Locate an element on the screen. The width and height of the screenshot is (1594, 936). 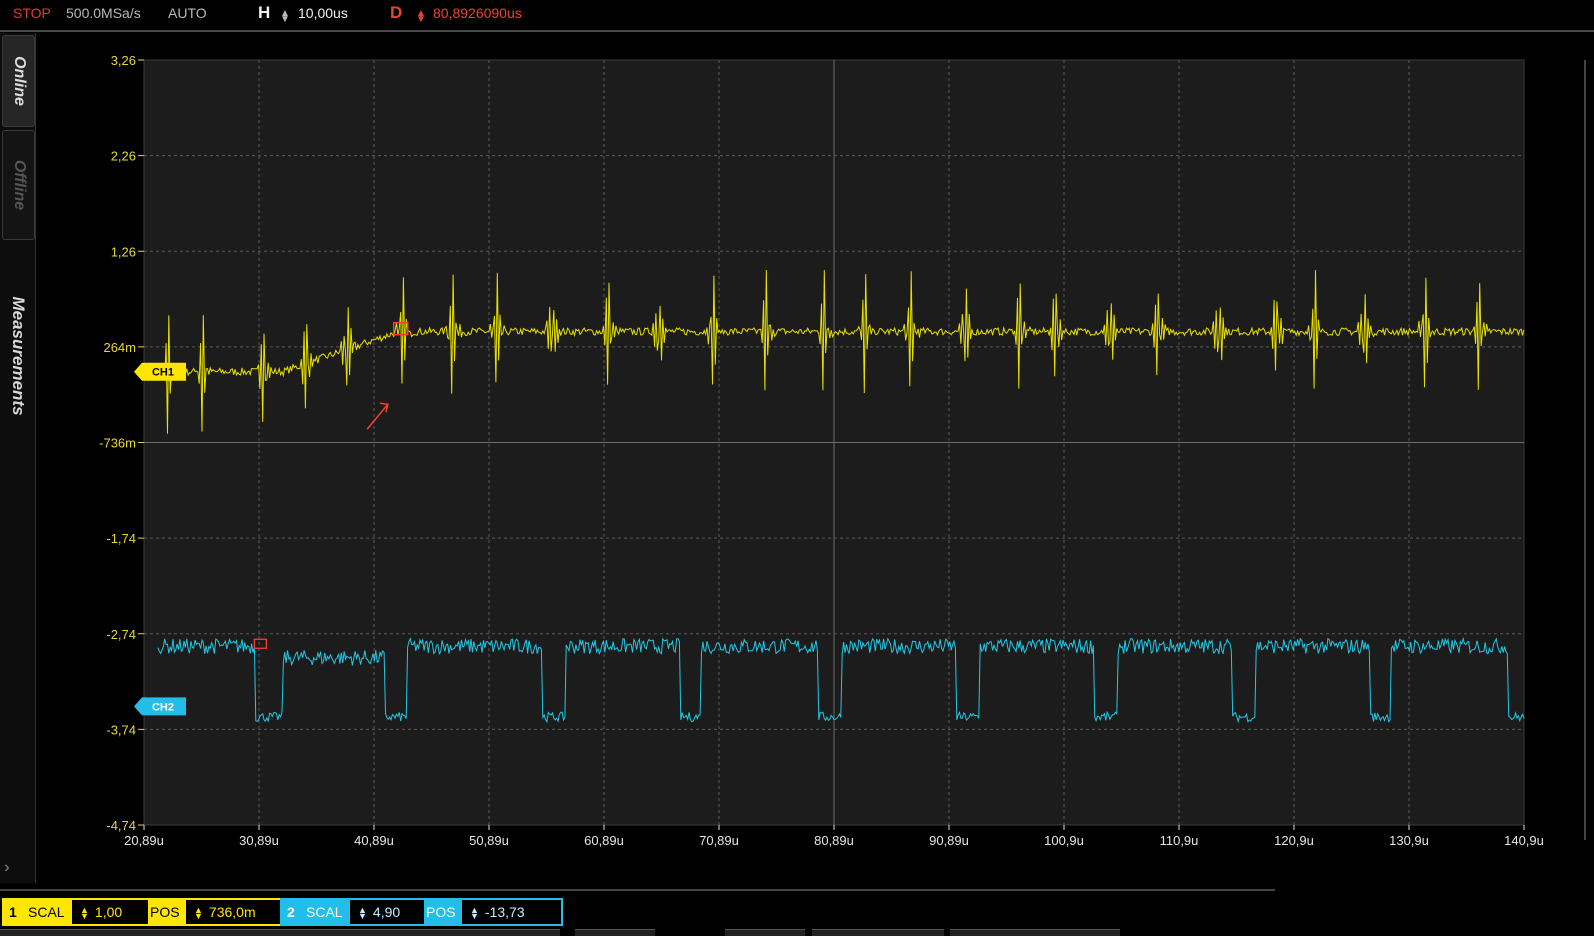
ch1-pos-value: 736,0m is located at coordinates (232, 912).